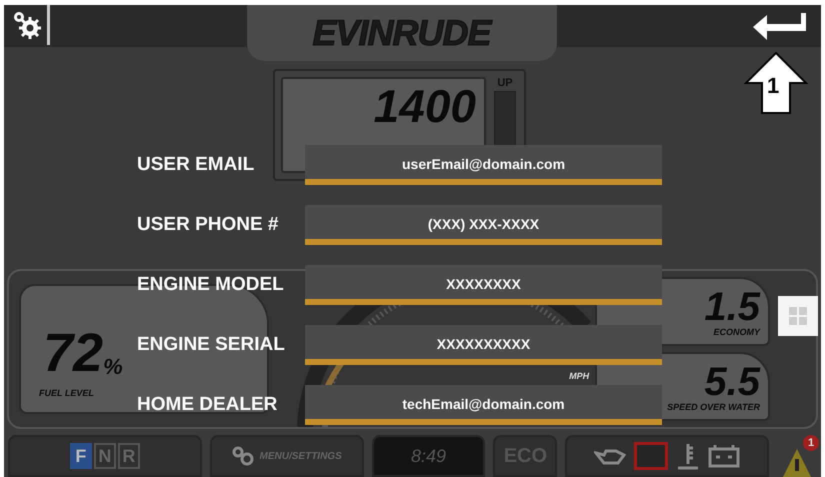 The width and height of the screenshot is (825, 477). Describe the element at coordinates (773, 86) in the screenshot. I see `callout-number: 1` at that location.